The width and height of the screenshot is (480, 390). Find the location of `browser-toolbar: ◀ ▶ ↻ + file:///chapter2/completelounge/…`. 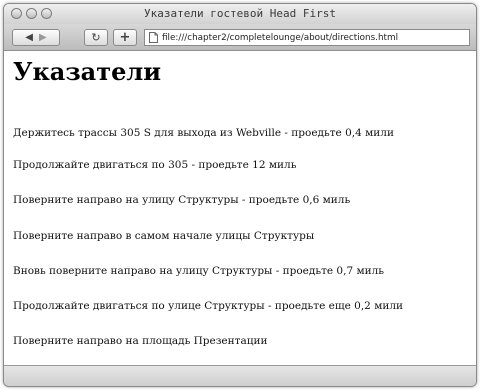

browser-toolbar: ◀ ▶ ↻ + file:///chapter2/completelounge/… is located at coordinates (240, 37).